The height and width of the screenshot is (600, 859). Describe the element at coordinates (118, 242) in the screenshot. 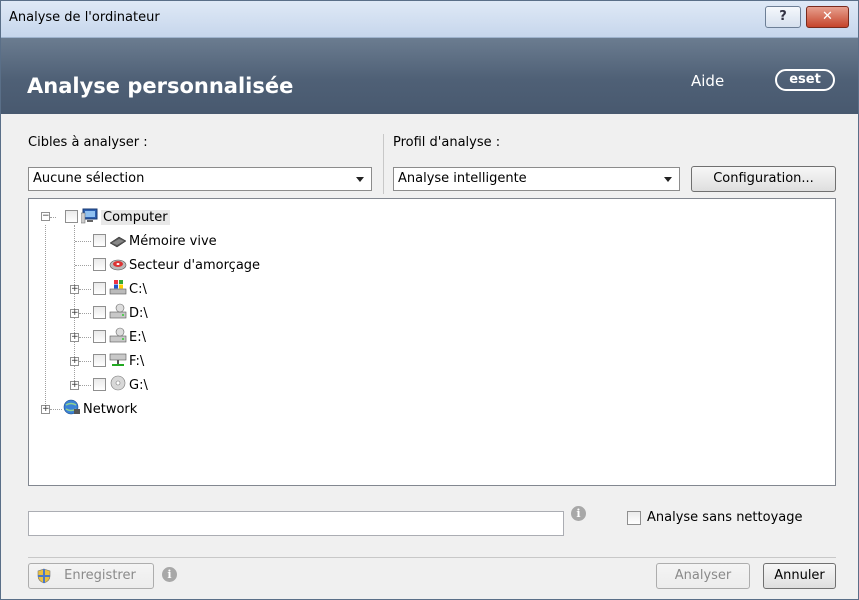

I see `ram-chip-icon` at that location.